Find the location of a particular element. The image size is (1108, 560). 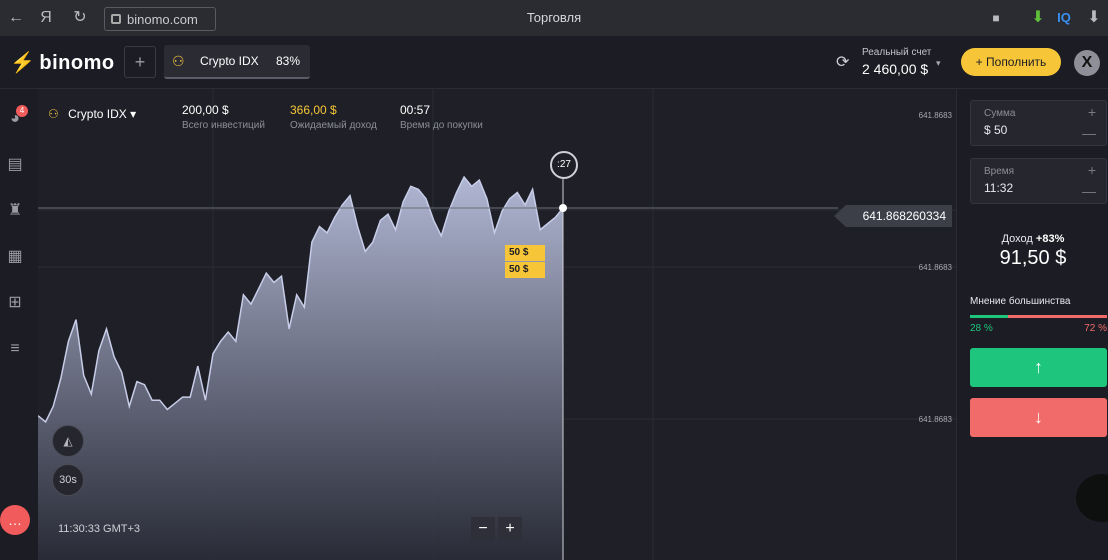

back-icon: ← is located at coordinates (16, 18).